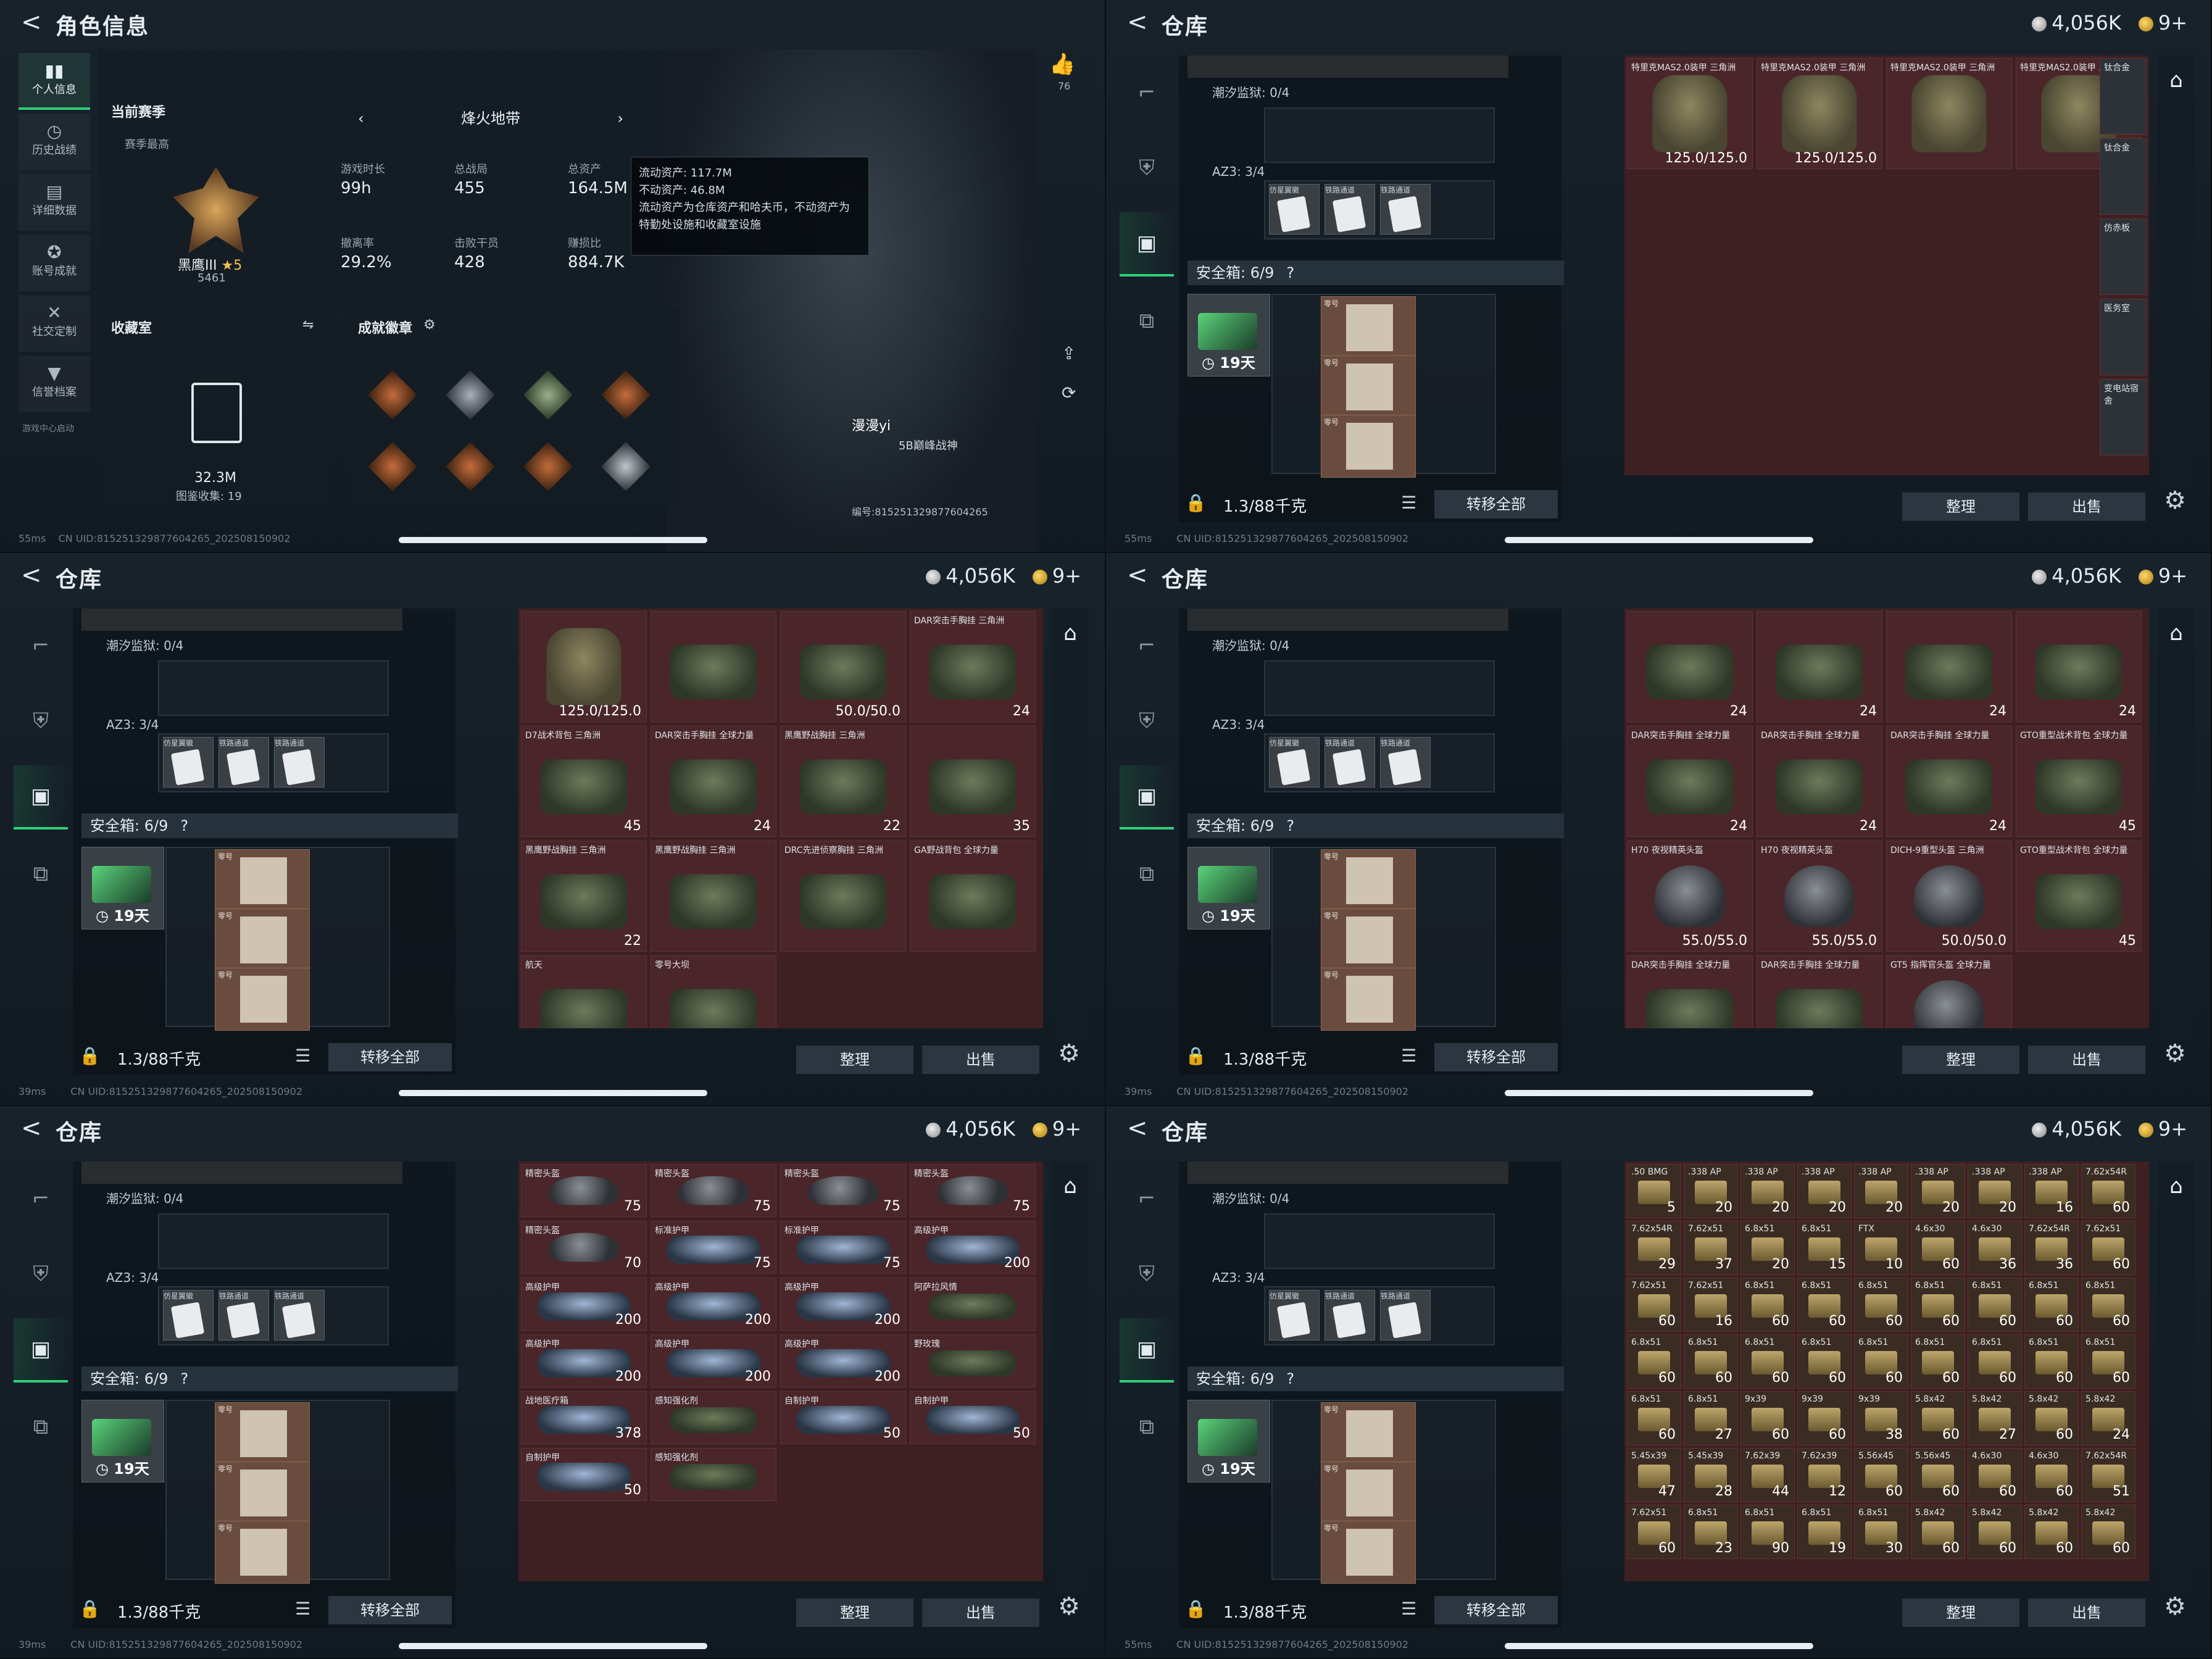 This screenshot has width=2212, height=1659. I want to click on case-icon: ⧉, so click(1147, 874).